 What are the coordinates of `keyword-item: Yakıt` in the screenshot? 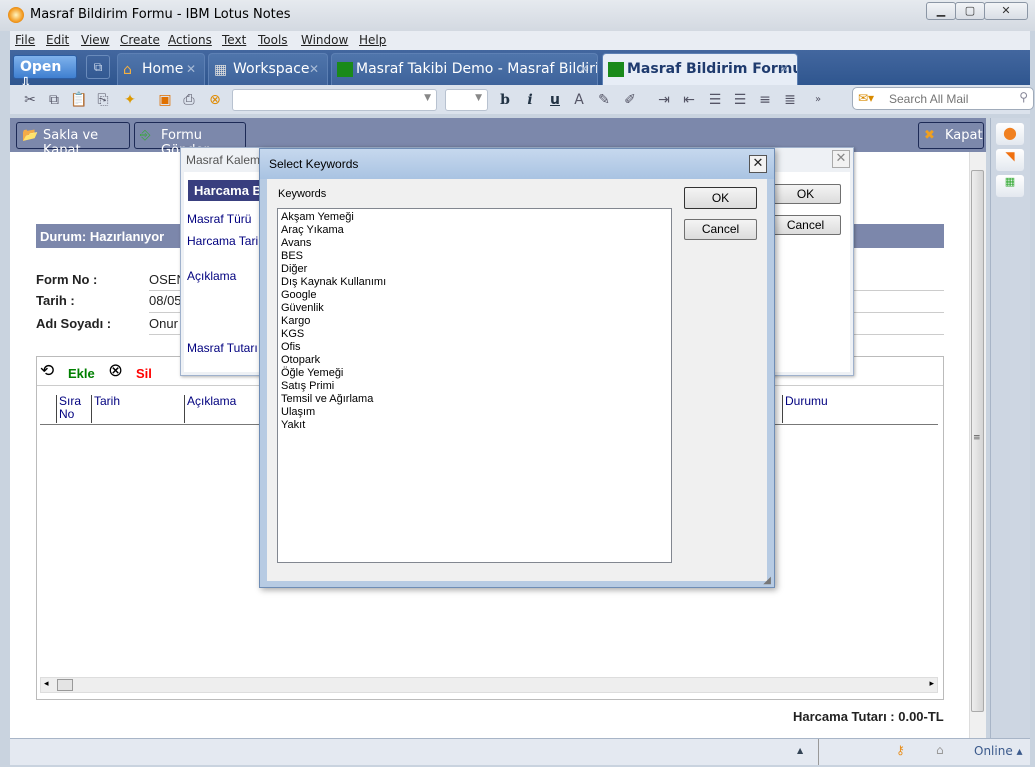 It's located at (474, 425).